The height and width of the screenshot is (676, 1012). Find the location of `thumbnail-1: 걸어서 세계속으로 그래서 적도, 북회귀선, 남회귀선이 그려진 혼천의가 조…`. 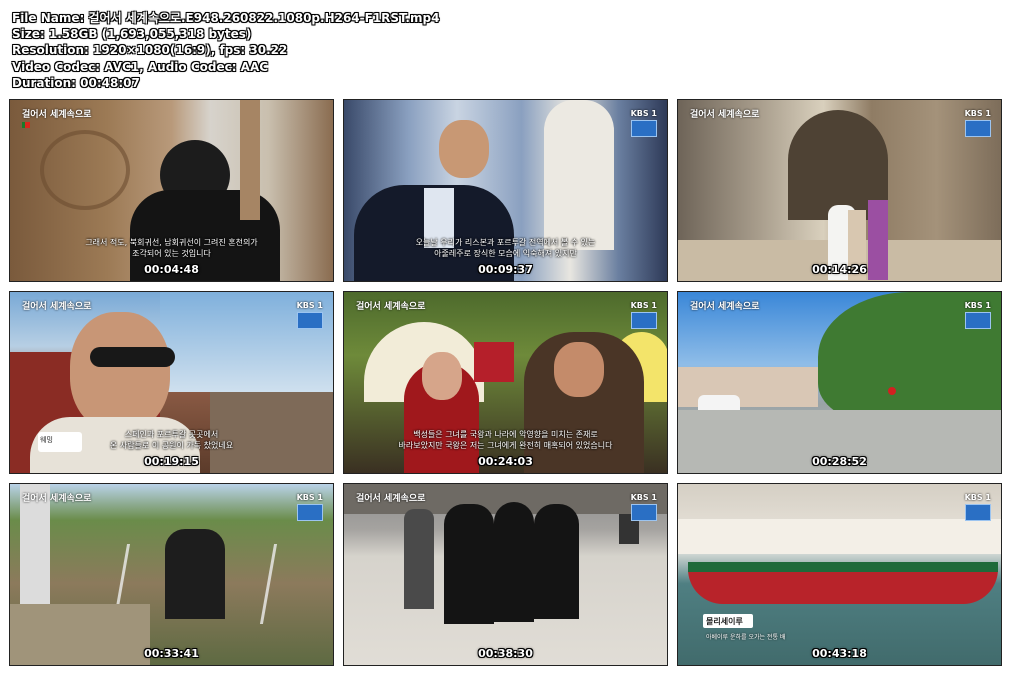

thumbnail-1: 걸어서 세계속으로 그래서 적도, 북회귀선, 남회귀선이 그려진 혼천의가 조… is located at coordinates (171, 190).